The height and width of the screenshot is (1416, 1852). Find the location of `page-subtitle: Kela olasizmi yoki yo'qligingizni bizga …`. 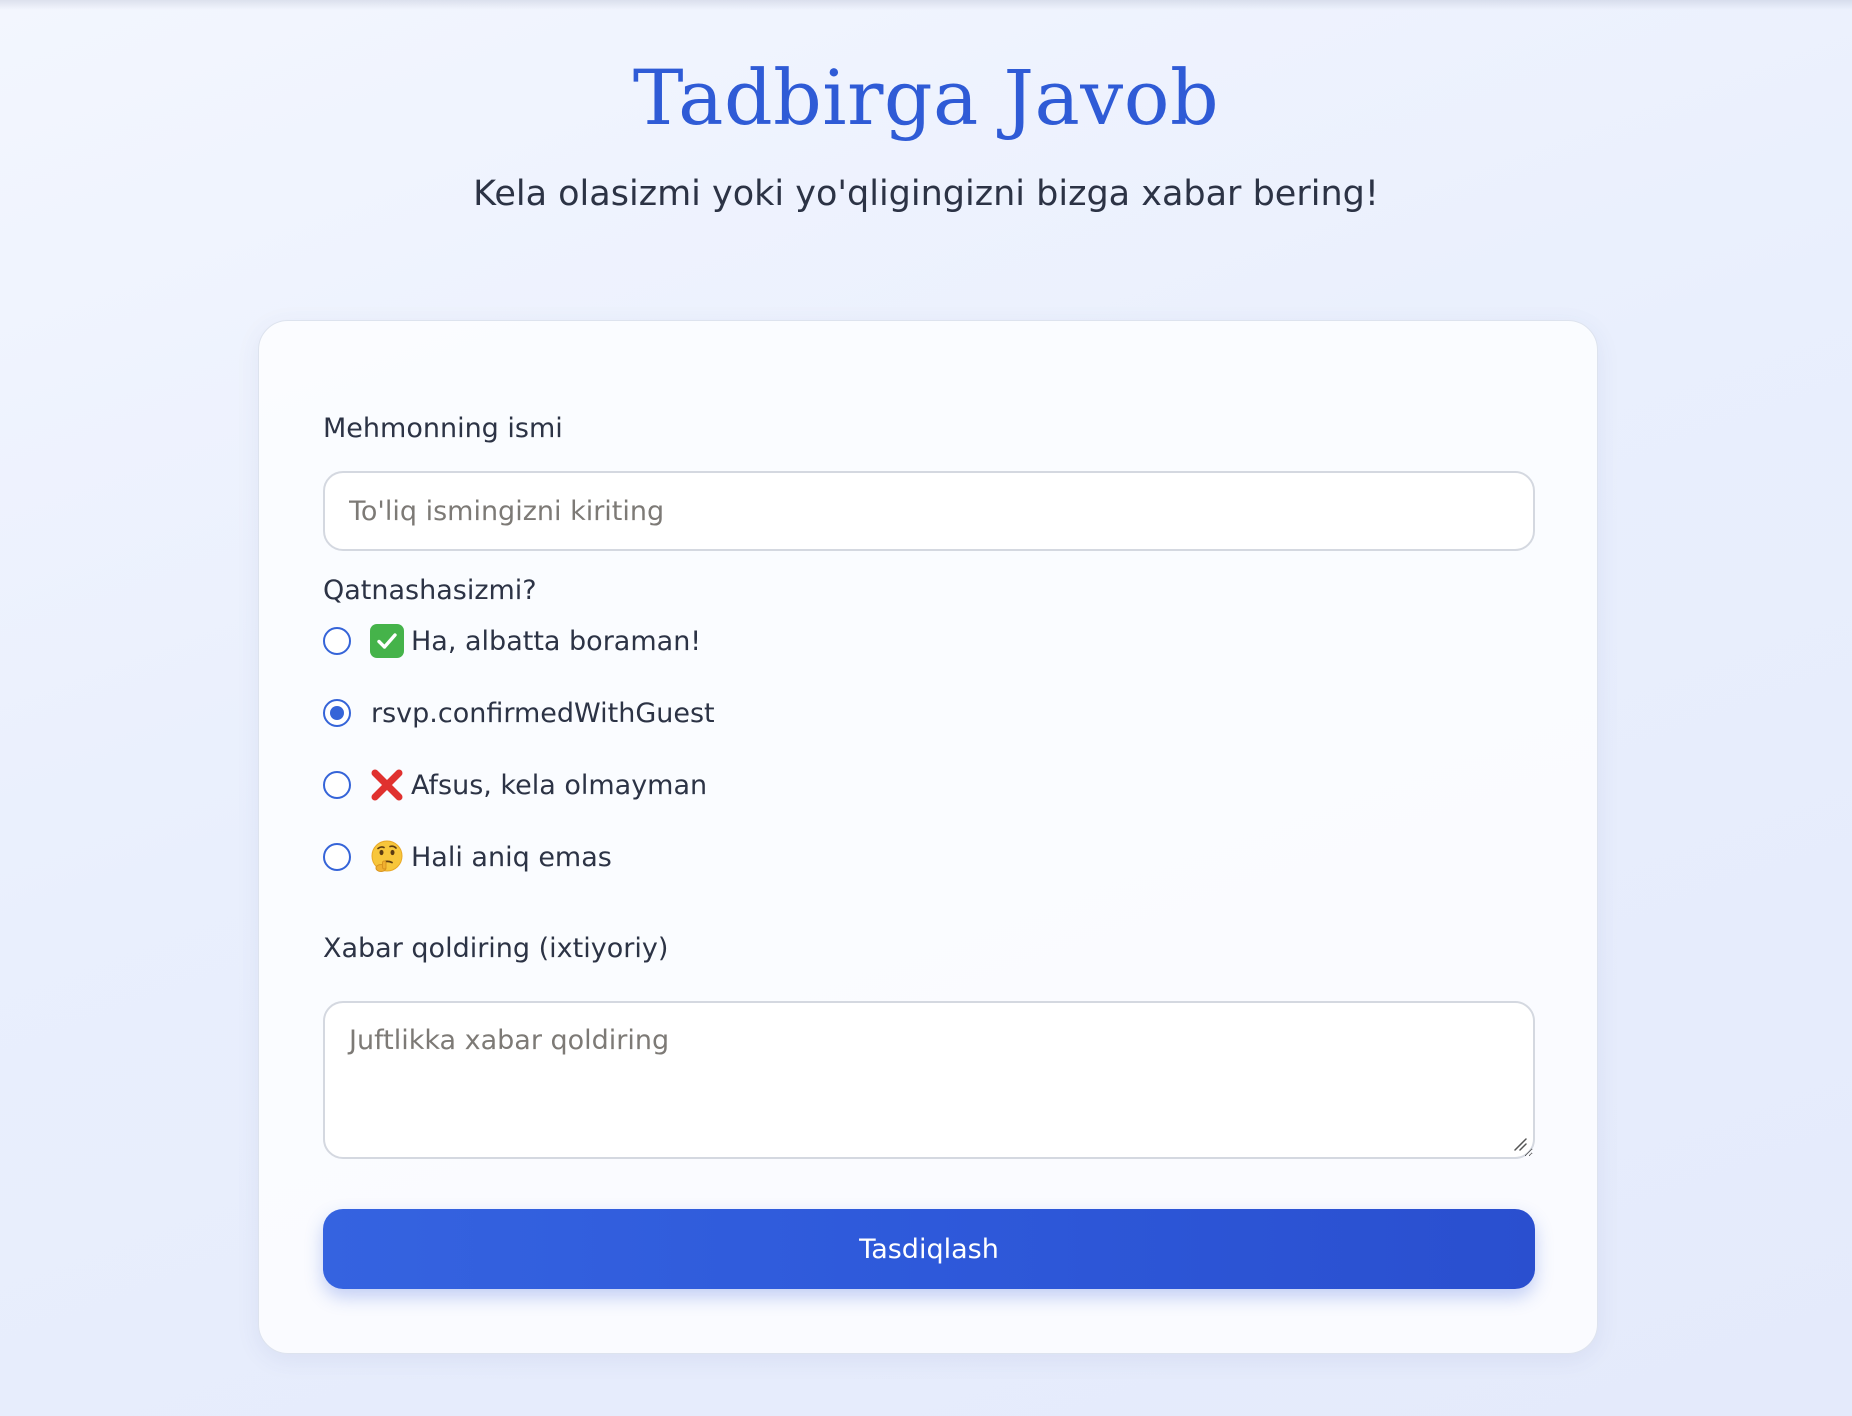

page-subtitle: Kela olasizmi yoki yo'qligingizni bizga … is located at coordinates (926, 194).